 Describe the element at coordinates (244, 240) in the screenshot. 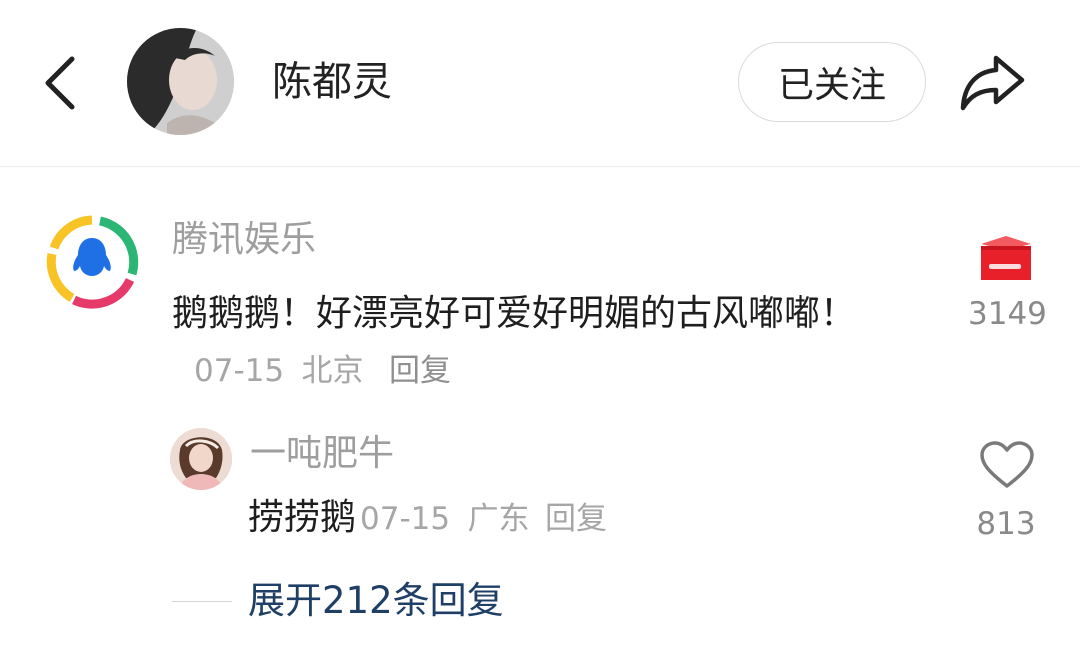

I see `comment-author: 腾讯娱乐` at that location.